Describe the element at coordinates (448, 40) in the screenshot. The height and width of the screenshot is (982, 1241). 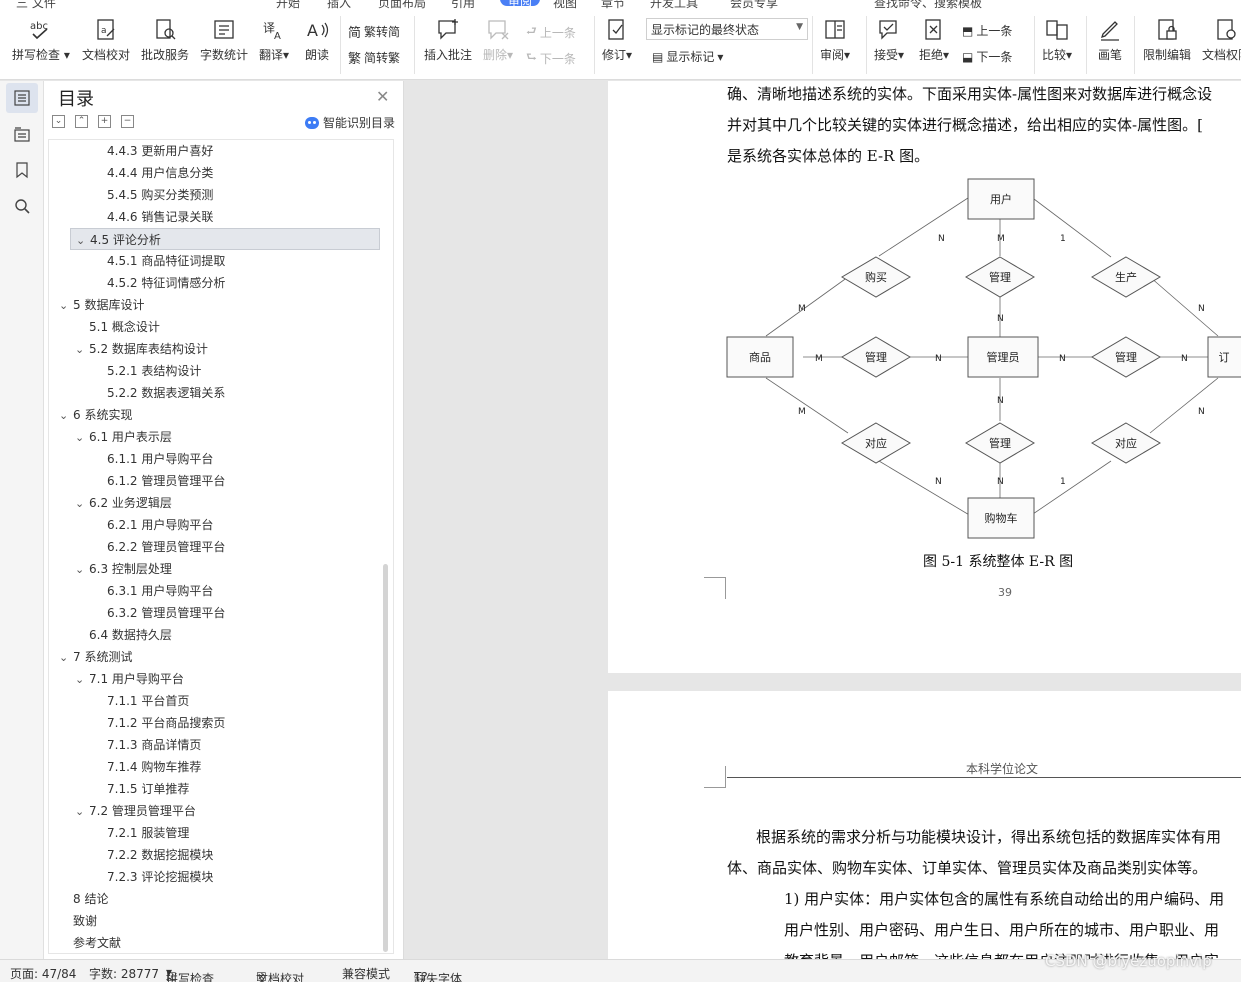
I see `insert-comment-button: 插入批注` at that location.